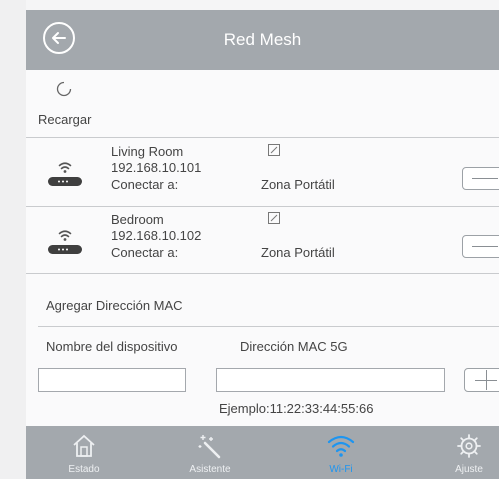  I want to click on device-name-label: Nombre del dispositivo, so click(112, 346).